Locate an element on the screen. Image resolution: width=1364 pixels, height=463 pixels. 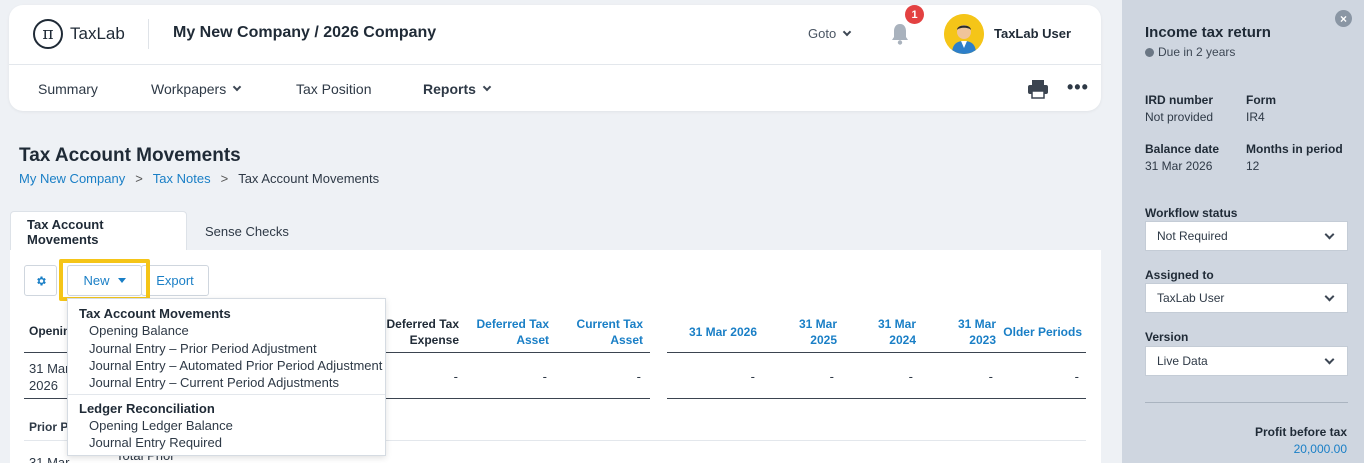
gear-icon is located at coordinates (41, 280).